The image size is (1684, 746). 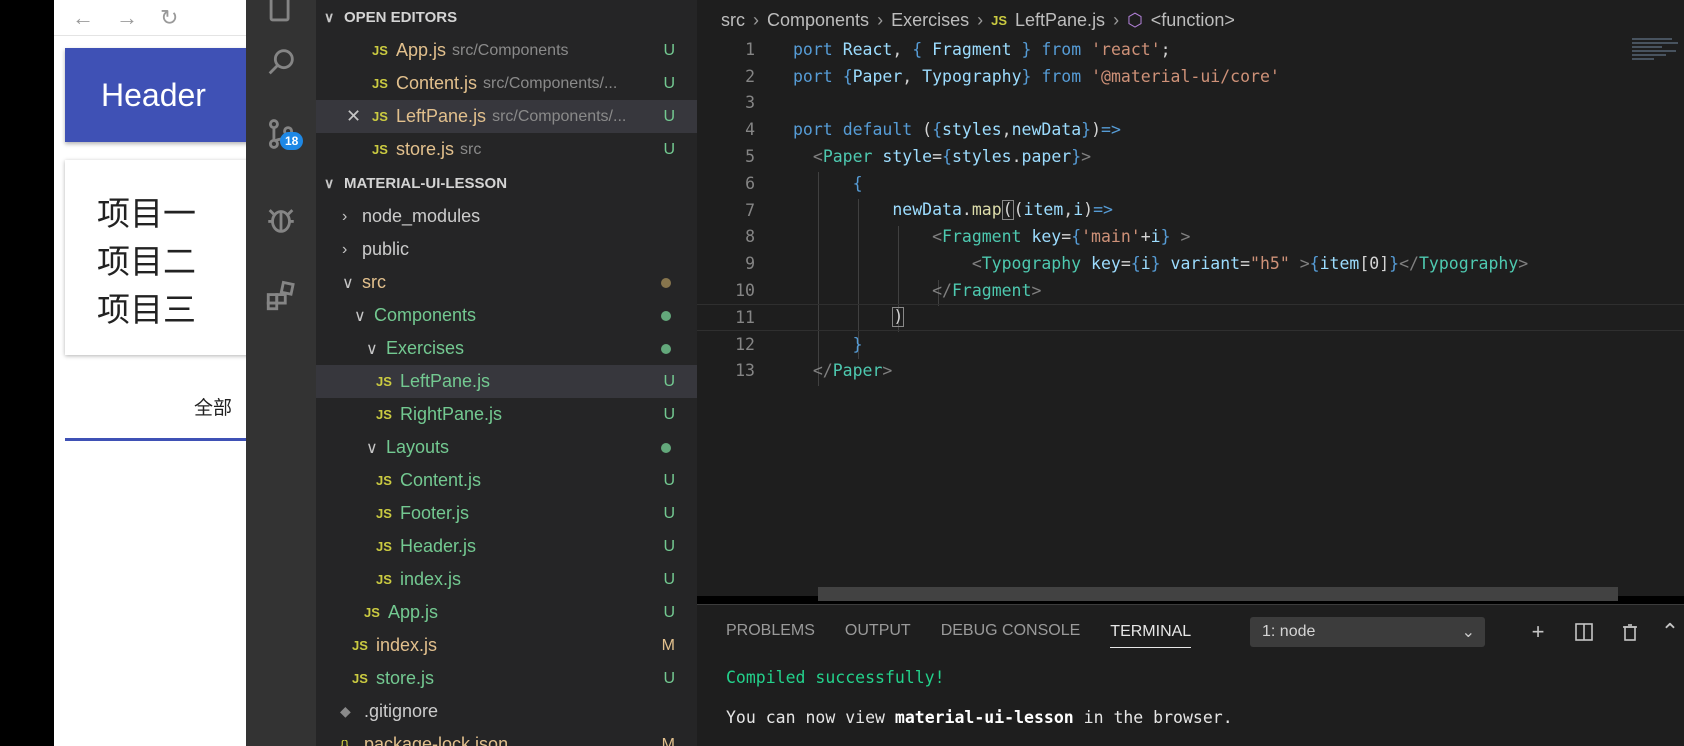 I want to click on app-header-title: Header, so click(x=153, y=94).